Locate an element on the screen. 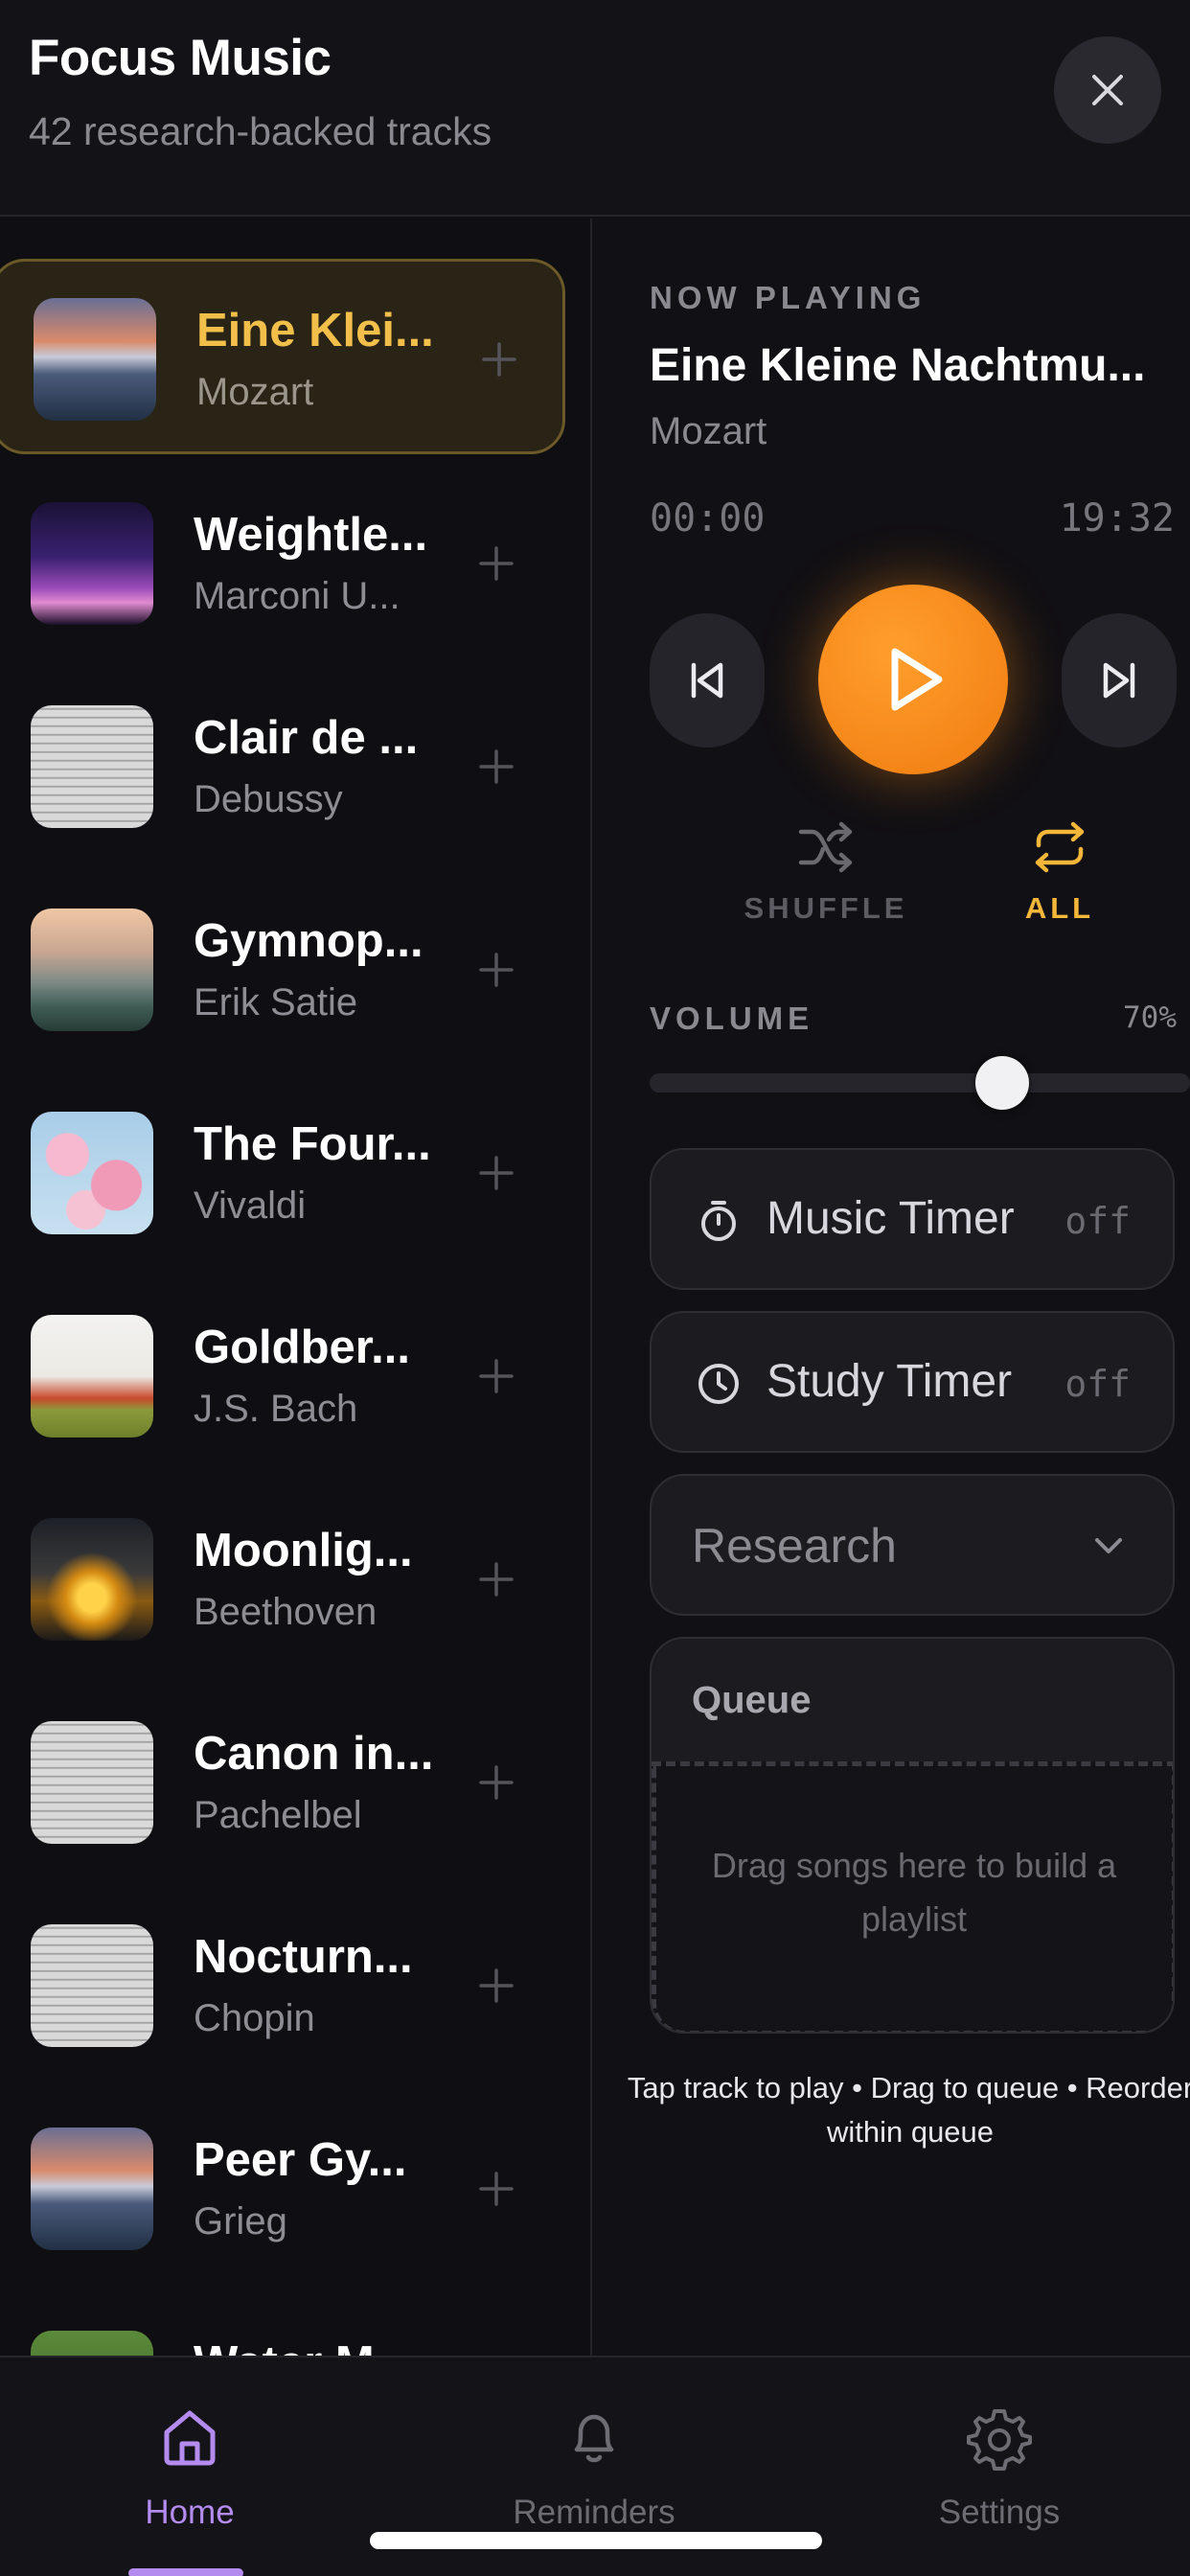 This screenshot has width=1190, height=2576. track-row: The Four... Vivaldi is located at coordinates (282, 1173).